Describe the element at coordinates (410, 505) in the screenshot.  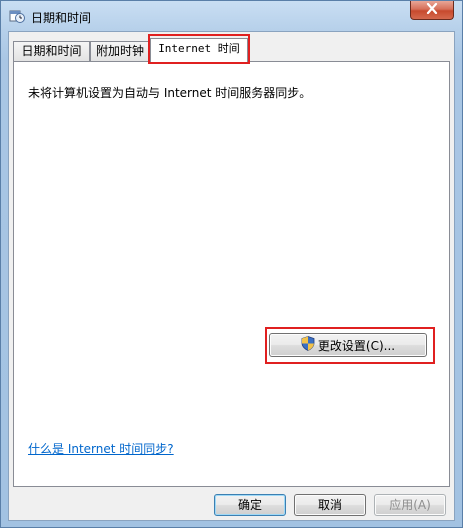
I see `apply-button: 应用(A)` at that location.